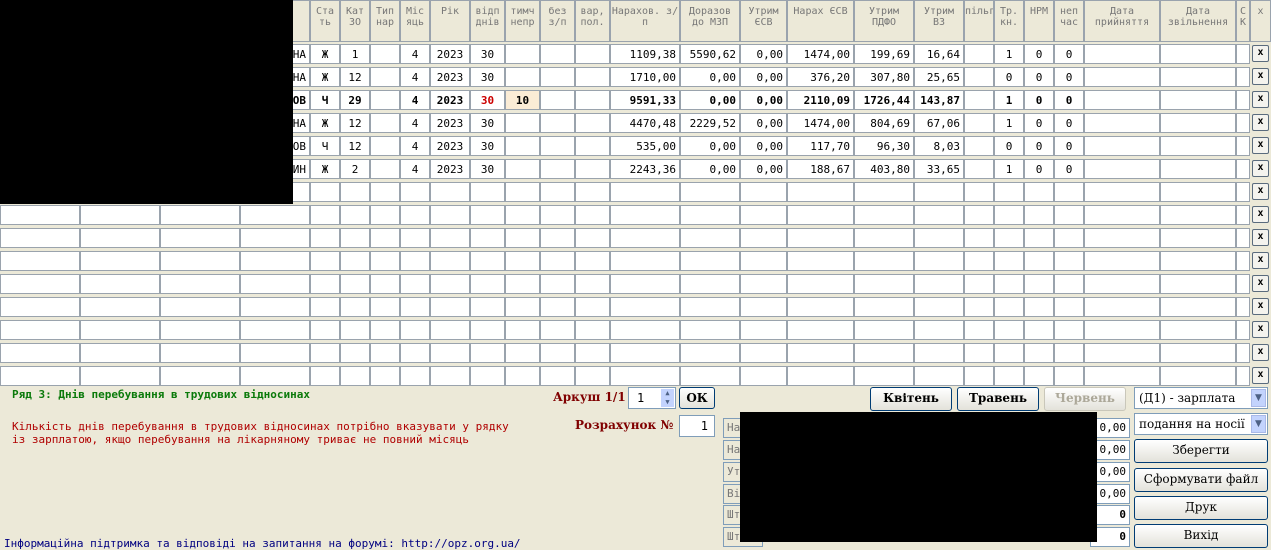 The image size is (1271, 550). I want to click on grid-cell: 0,00, so click(763, 146).